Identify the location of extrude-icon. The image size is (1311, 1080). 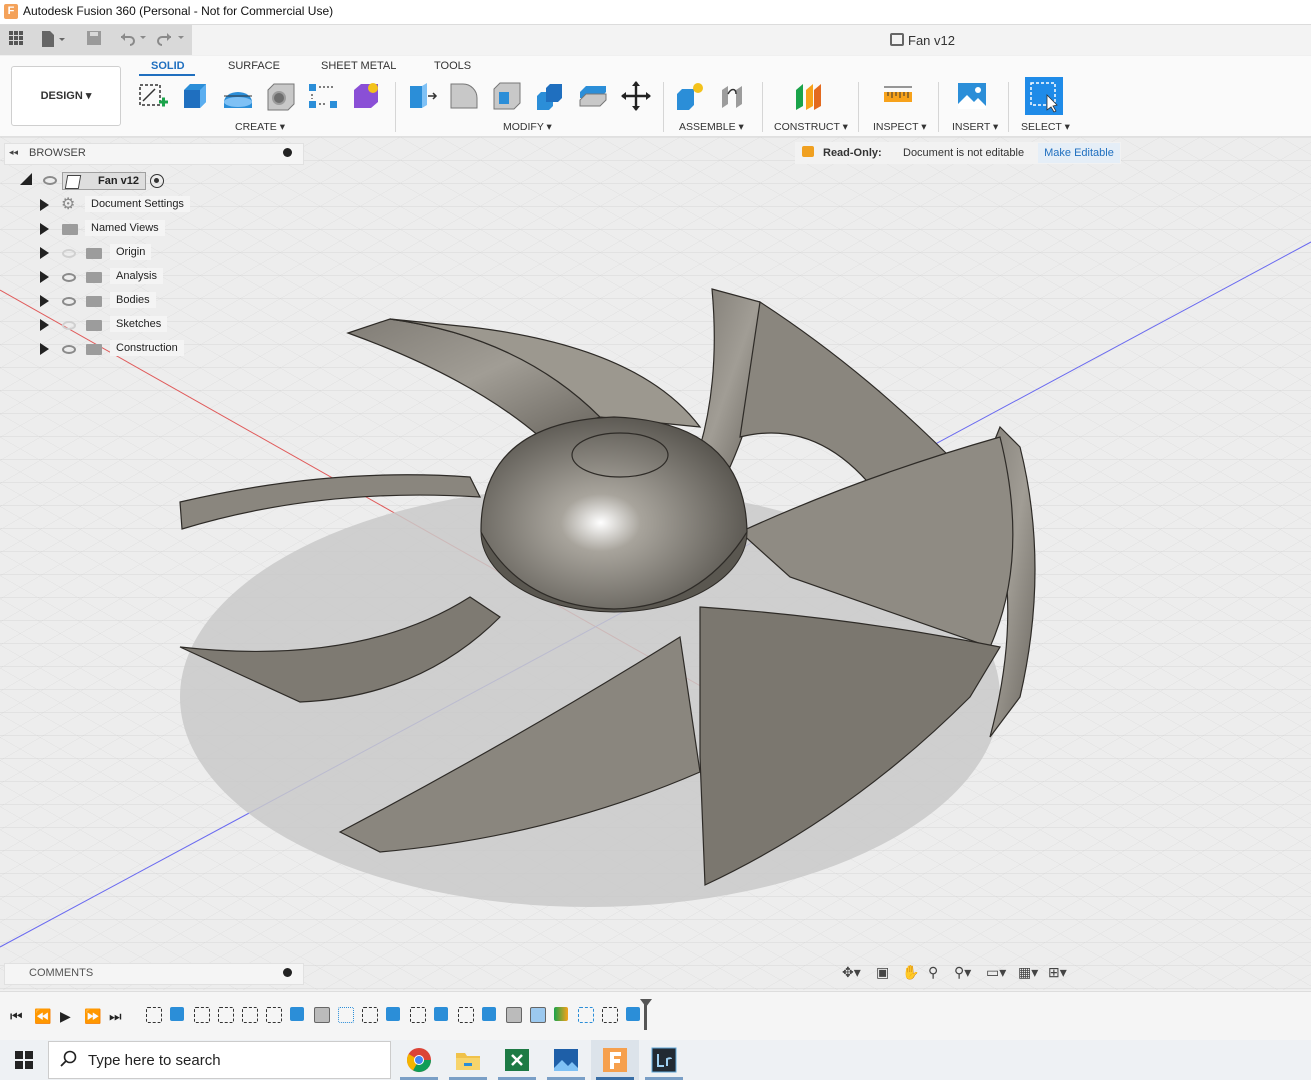
(196, 96).